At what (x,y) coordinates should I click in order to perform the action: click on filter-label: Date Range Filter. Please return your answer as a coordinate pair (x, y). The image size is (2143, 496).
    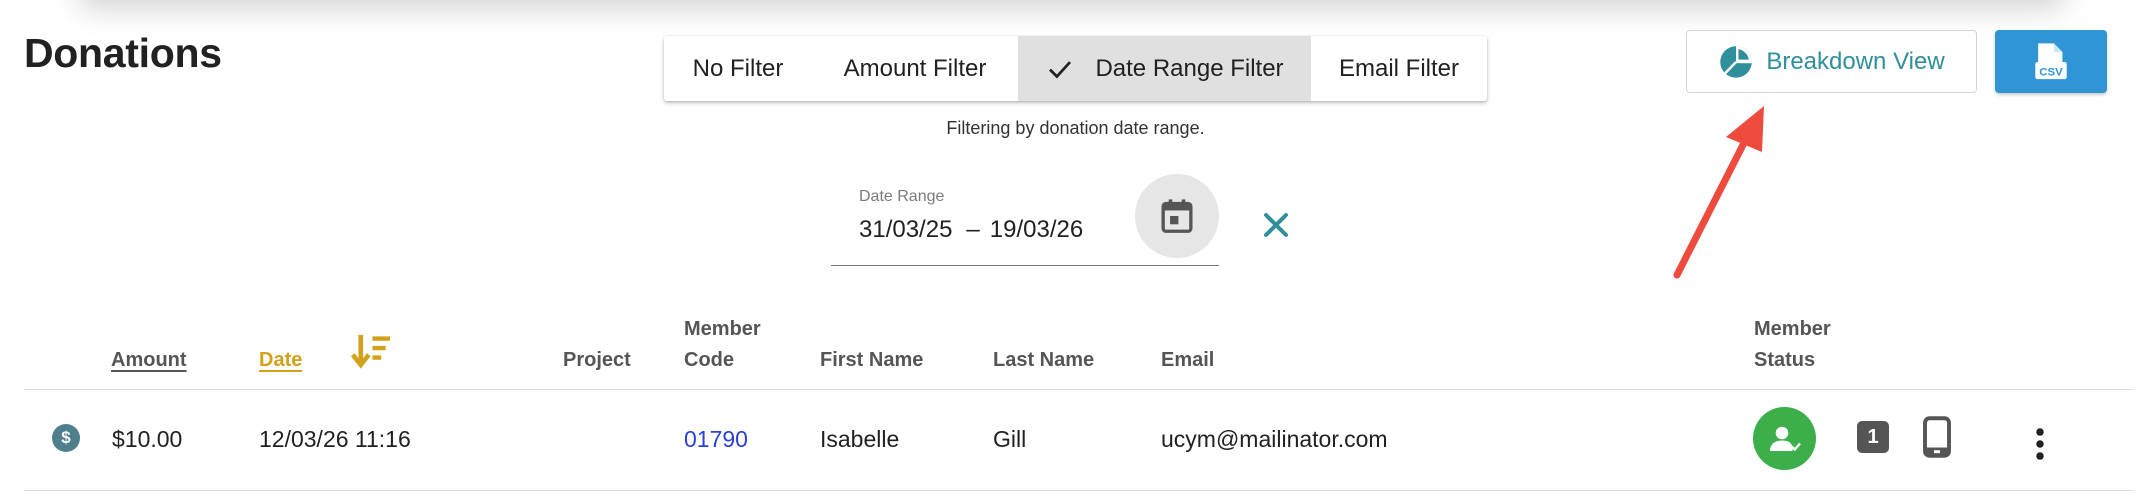
    Looking at the image, I should click on (1189, 68).